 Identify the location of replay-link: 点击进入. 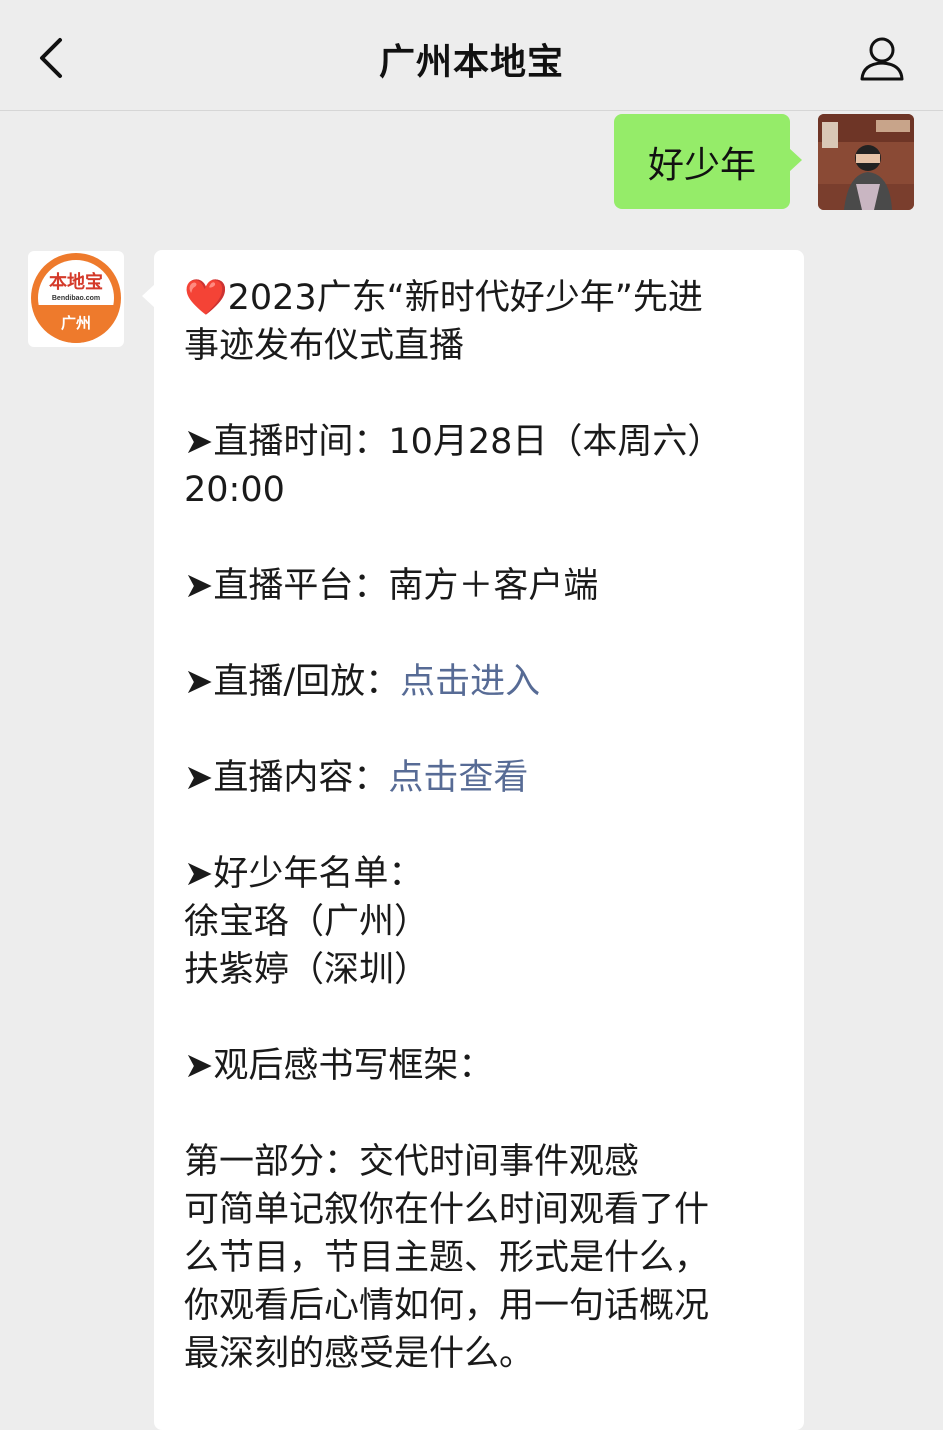
(470, 682).